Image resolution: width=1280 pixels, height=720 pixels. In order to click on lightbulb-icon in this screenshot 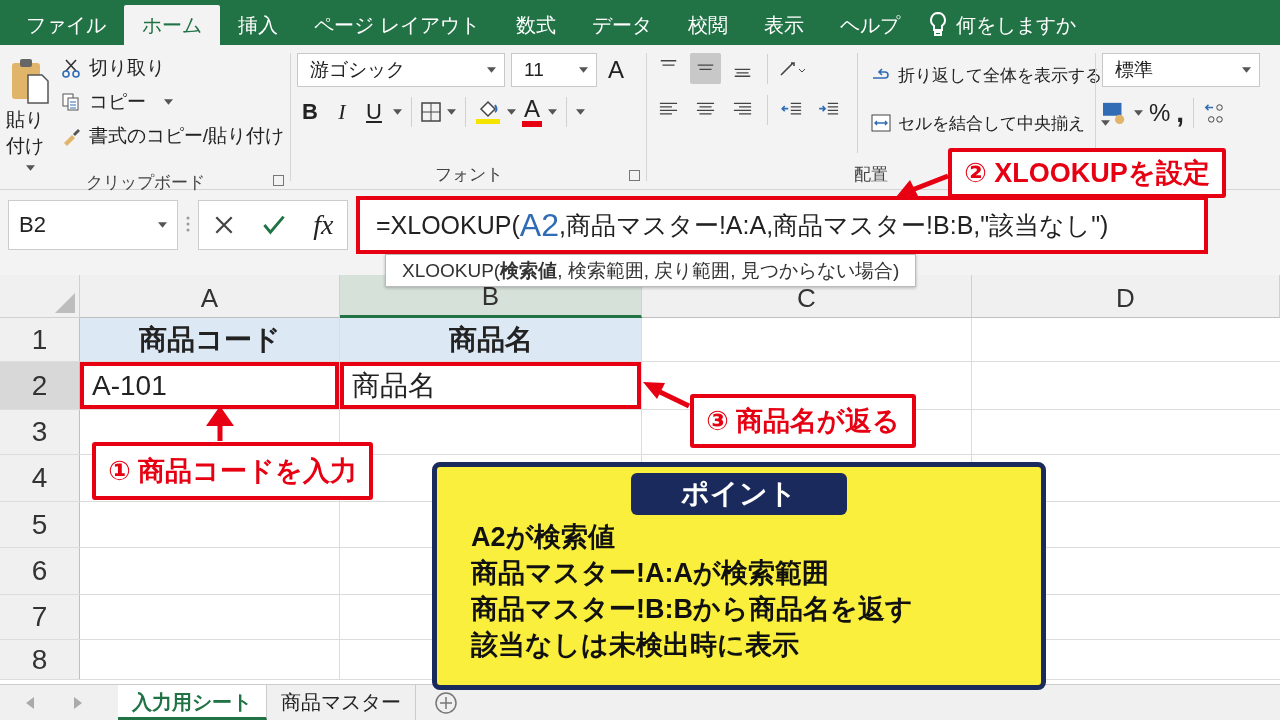, I will do `click(937, 24)`.